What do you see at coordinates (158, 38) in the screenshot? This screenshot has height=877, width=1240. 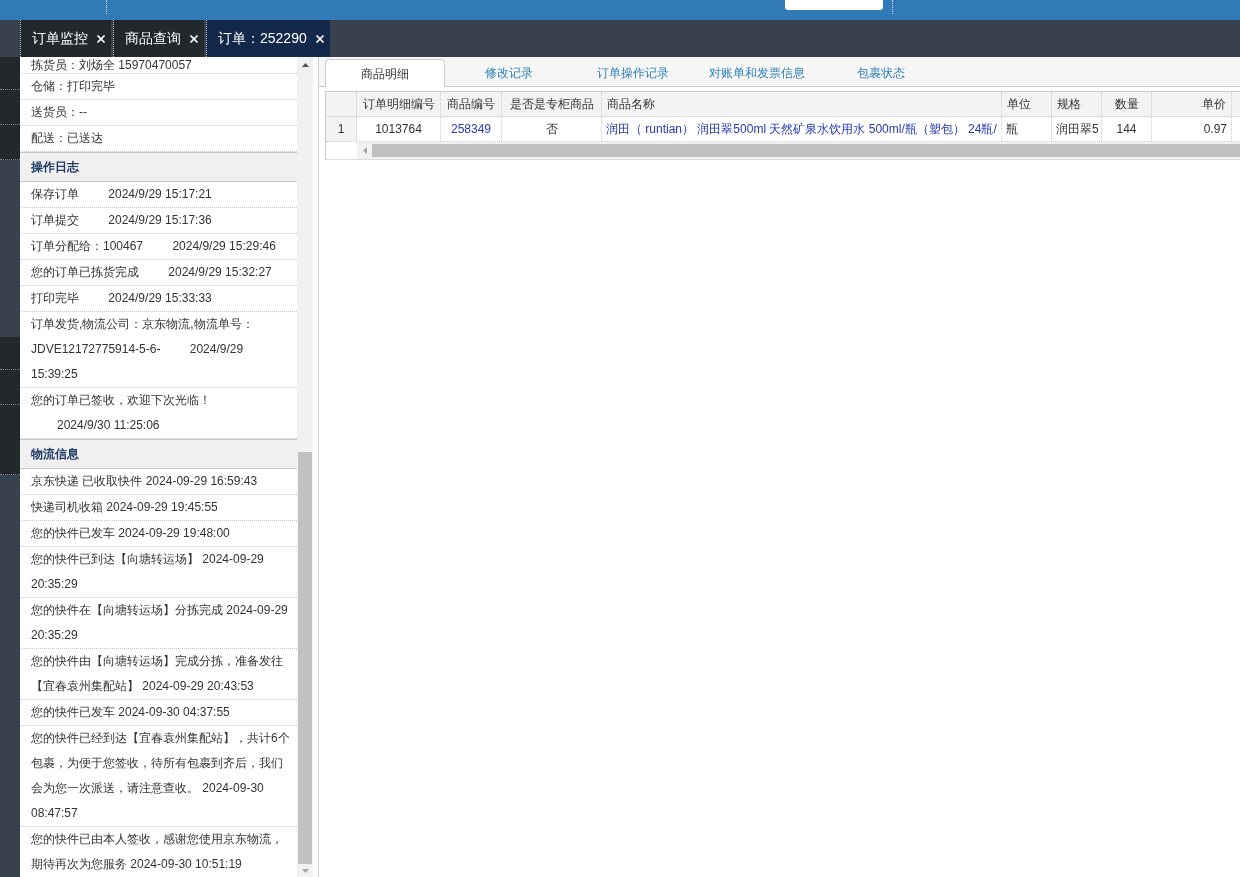 I see `page-tab: 商品查询` at bounding box center [158, 38].